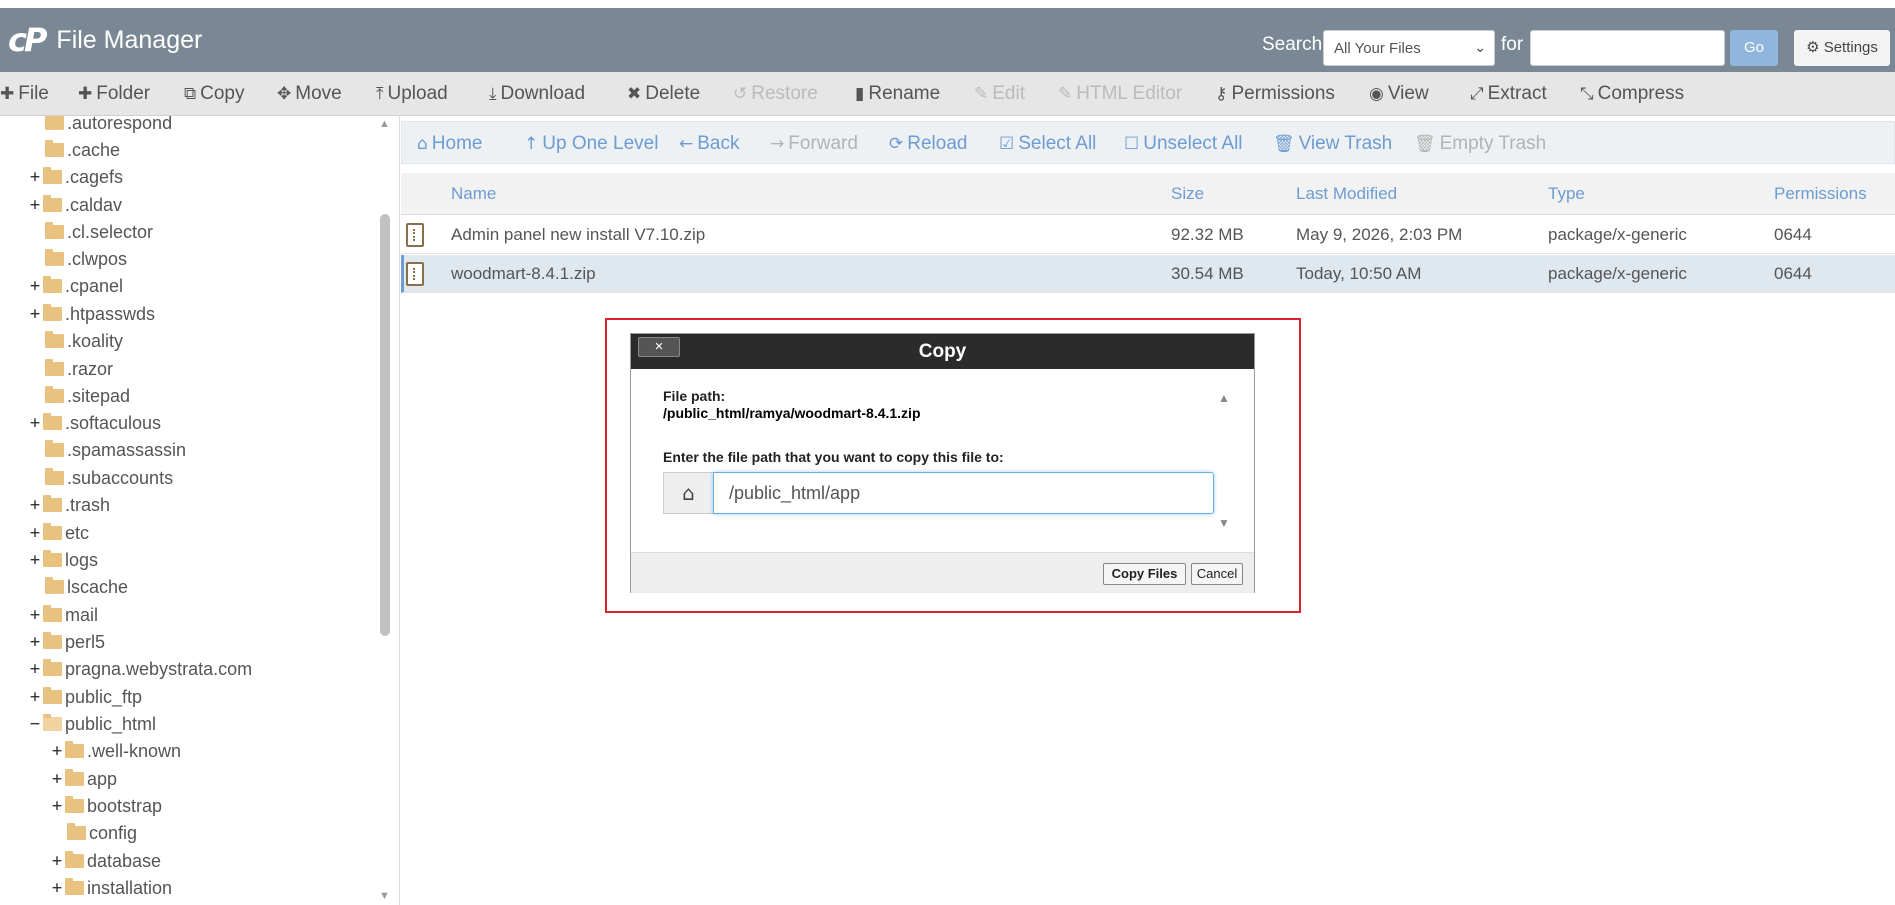 The height and width of the screenshot is (905, 1895). I want to click on file-path-label: File path:, so click(694, 396).